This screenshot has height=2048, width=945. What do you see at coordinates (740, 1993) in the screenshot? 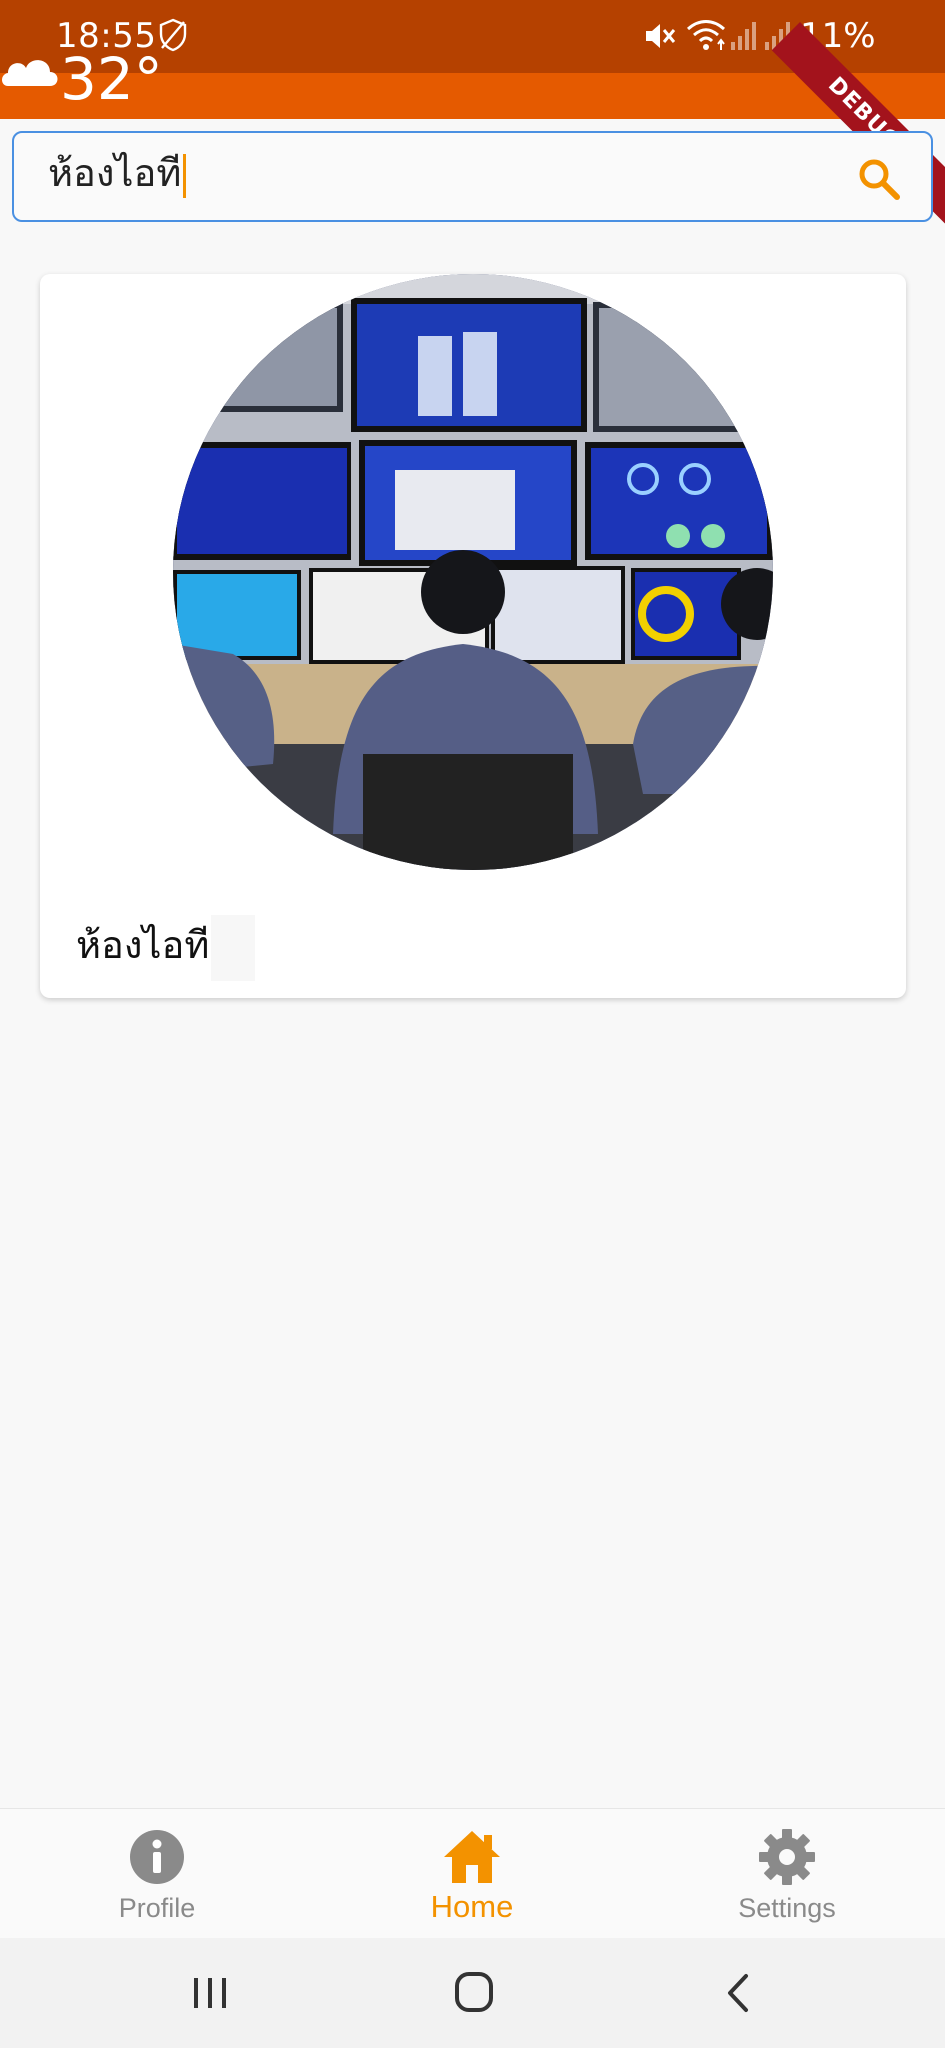
I see `back-icon` at bounding box center [740, 1993].